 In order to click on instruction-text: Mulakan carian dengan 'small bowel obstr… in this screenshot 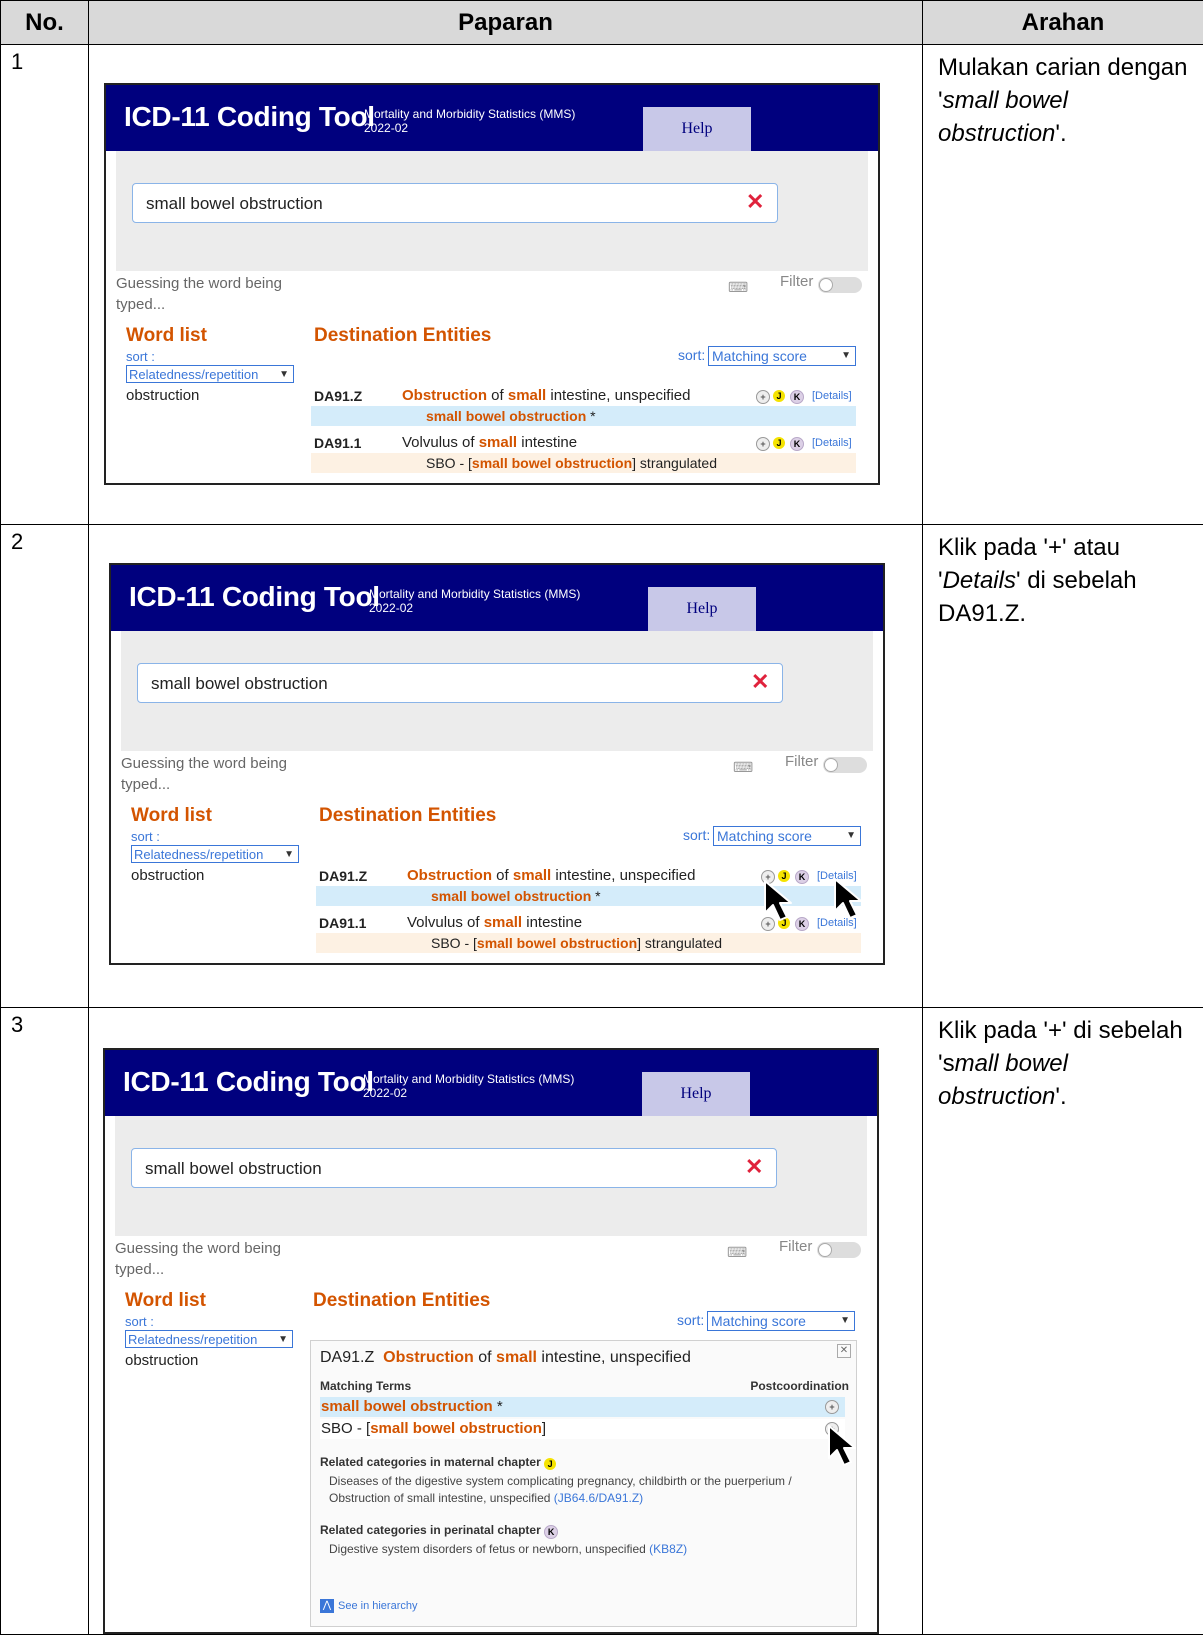, I will do `click(1063, 285)`.